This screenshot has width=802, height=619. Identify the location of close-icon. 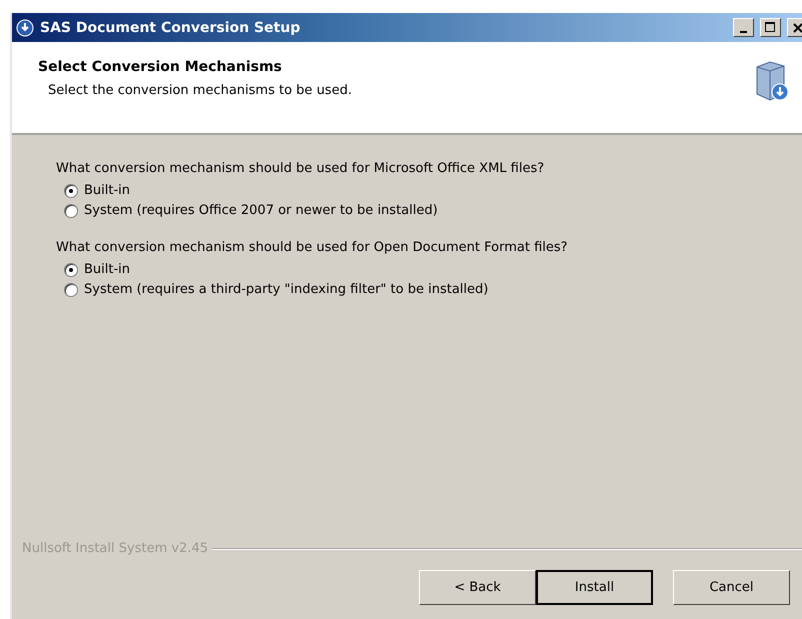
(797, 27).